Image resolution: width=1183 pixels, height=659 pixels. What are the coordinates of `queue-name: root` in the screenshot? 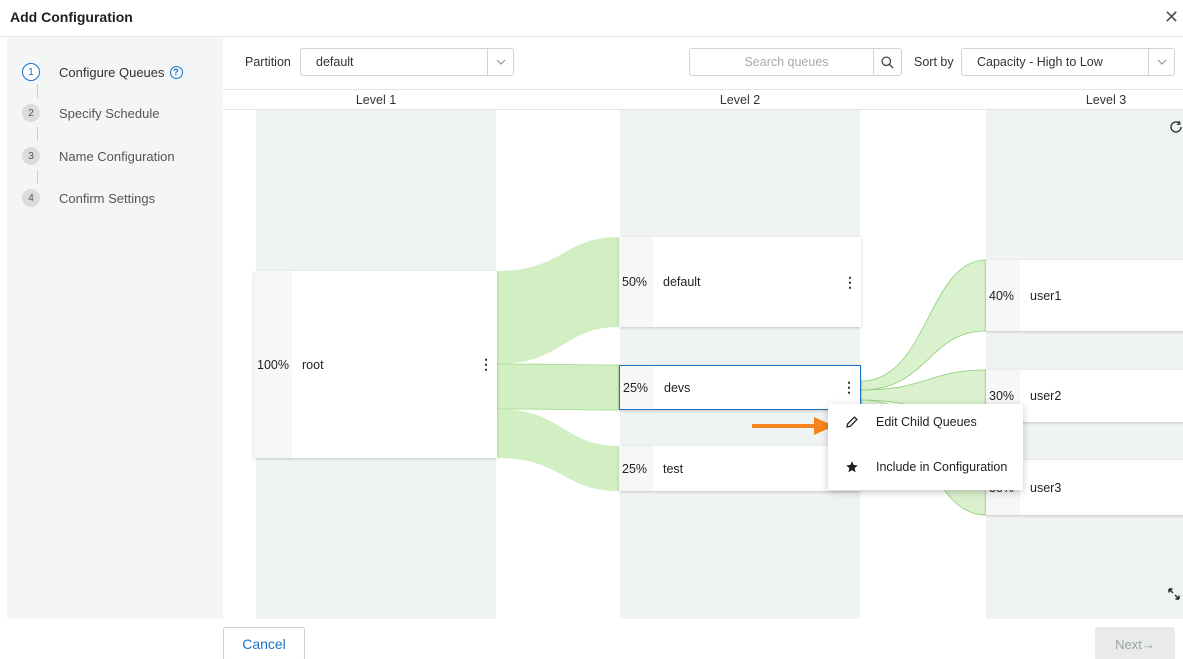 It's located at (313, 364).